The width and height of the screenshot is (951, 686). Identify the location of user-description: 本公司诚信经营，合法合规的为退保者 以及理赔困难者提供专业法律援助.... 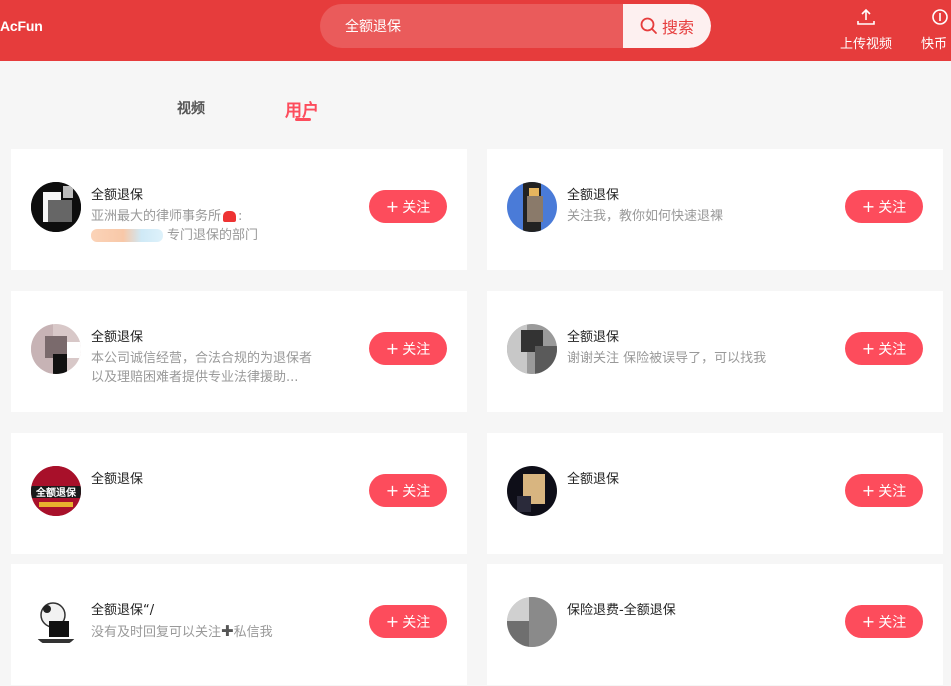
(211, 368).